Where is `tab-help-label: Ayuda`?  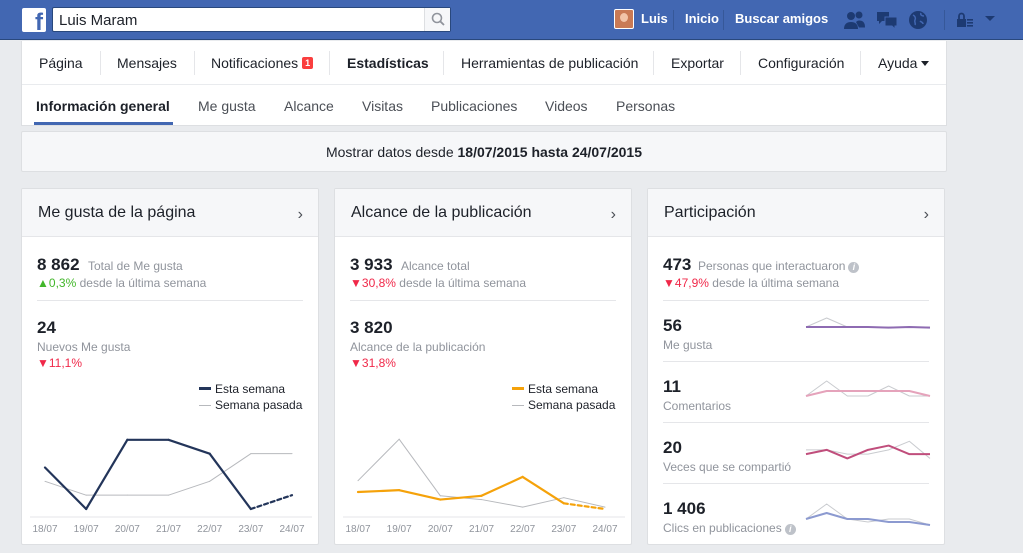 tab-help-label: Ayuda is located at coordinates (898, 63).